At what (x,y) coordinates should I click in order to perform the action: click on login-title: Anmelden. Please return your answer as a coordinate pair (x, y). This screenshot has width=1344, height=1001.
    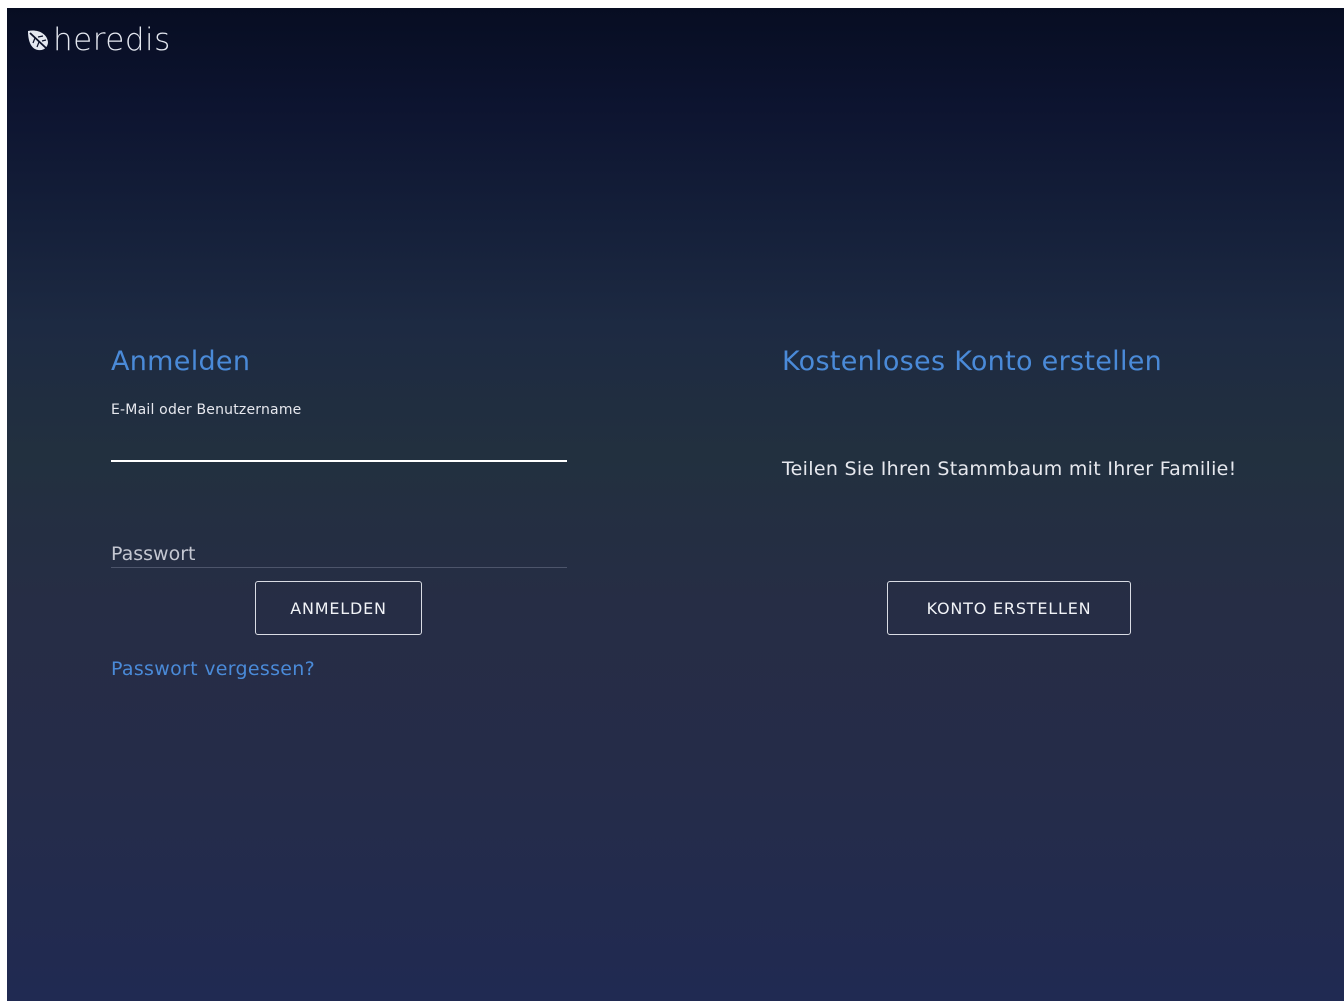
    Looking at the image, I should click on (181, 361).